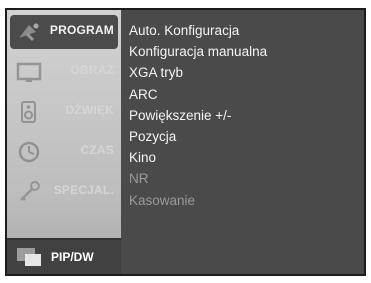  What do you see at coordinates (29, 152) in the screenshot?
I see `clock-icon` at bounding box center [29, 152].